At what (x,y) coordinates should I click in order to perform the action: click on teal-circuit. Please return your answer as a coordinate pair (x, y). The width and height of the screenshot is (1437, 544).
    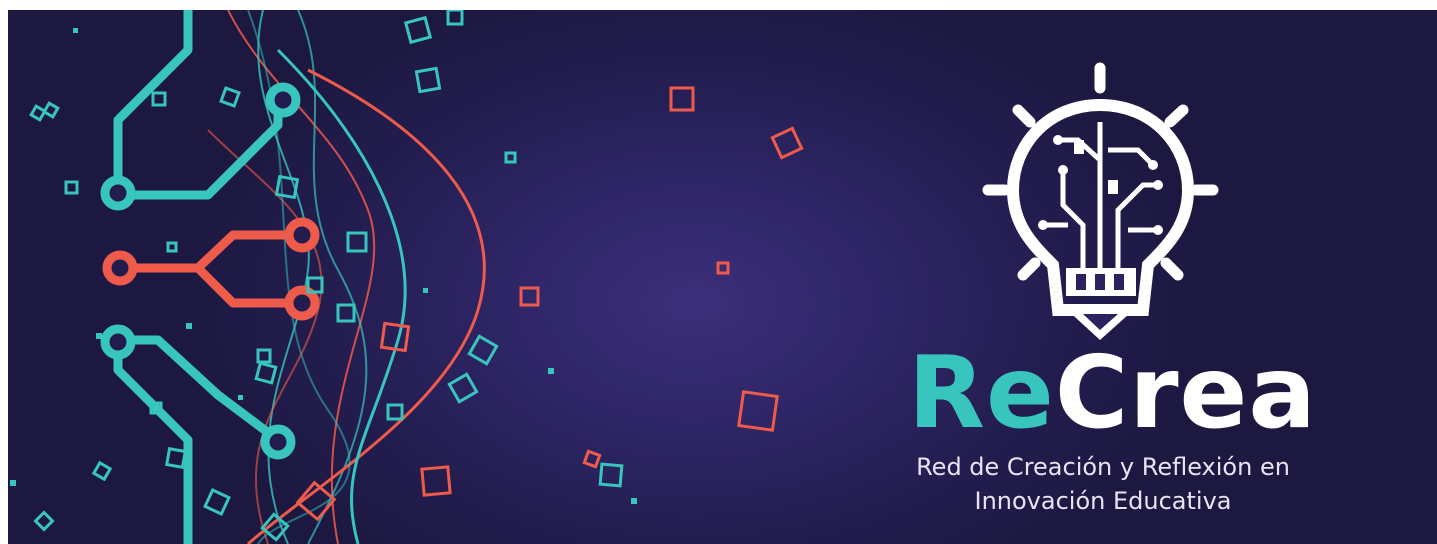
    Looking at the image, I should click on (198, 277).